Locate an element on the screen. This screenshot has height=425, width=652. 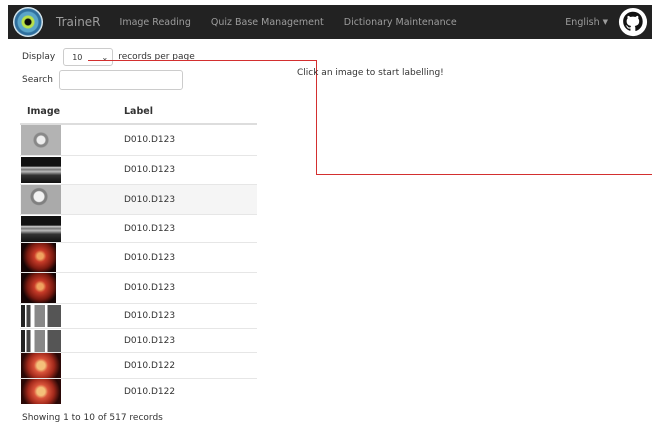
page-size-select: 10 ⌄ is located at coordinates (88, 57).